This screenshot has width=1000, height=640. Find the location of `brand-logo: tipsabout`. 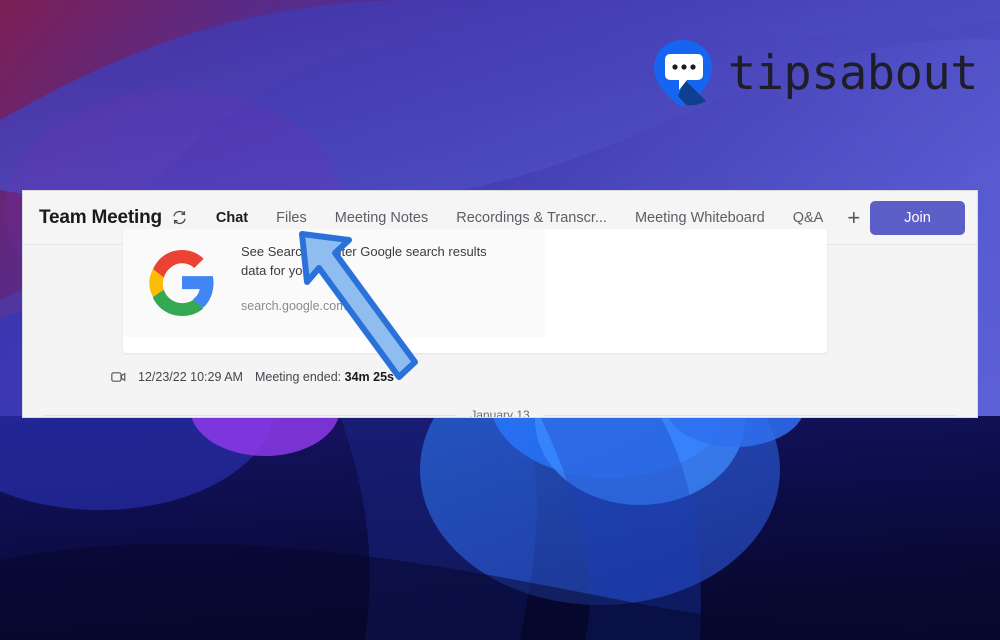

brand-logo: tipsabout is located at coordinates (815, 73).